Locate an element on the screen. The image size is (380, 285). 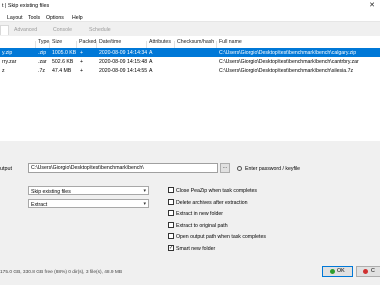
output-path-input is located at coordinates (123, 168).